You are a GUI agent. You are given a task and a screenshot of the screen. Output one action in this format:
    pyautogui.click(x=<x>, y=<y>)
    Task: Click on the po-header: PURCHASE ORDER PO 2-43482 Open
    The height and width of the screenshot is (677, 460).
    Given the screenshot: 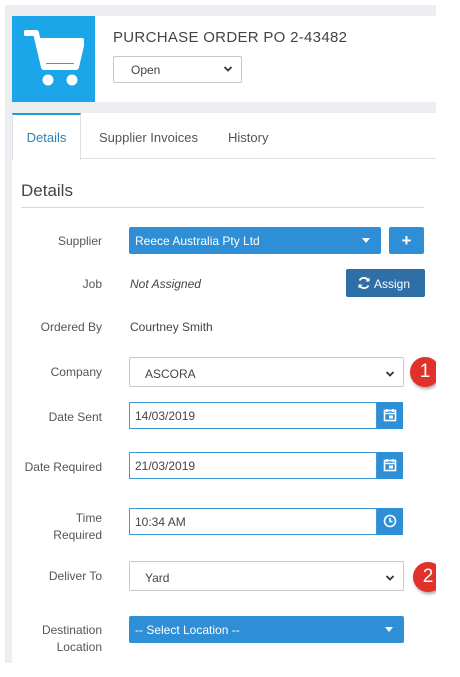 What is the action you would take?
    pyautogui.click(x=224, y=59)
    